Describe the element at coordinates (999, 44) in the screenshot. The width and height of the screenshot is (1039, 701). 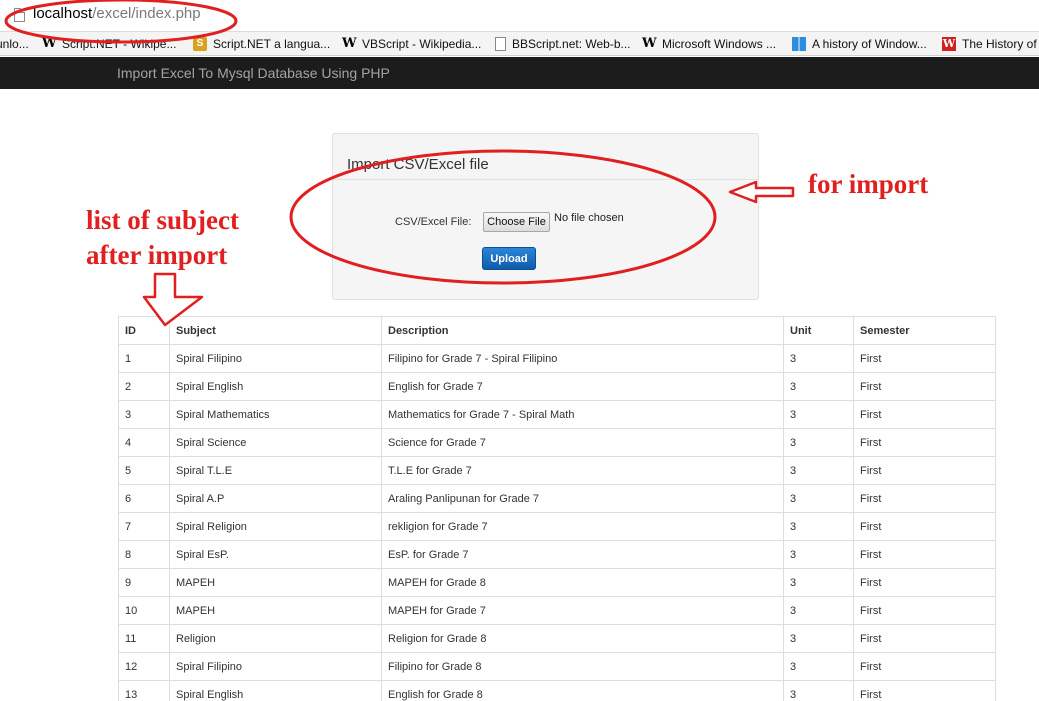
I see `bookmark-label: The History of` at that location.